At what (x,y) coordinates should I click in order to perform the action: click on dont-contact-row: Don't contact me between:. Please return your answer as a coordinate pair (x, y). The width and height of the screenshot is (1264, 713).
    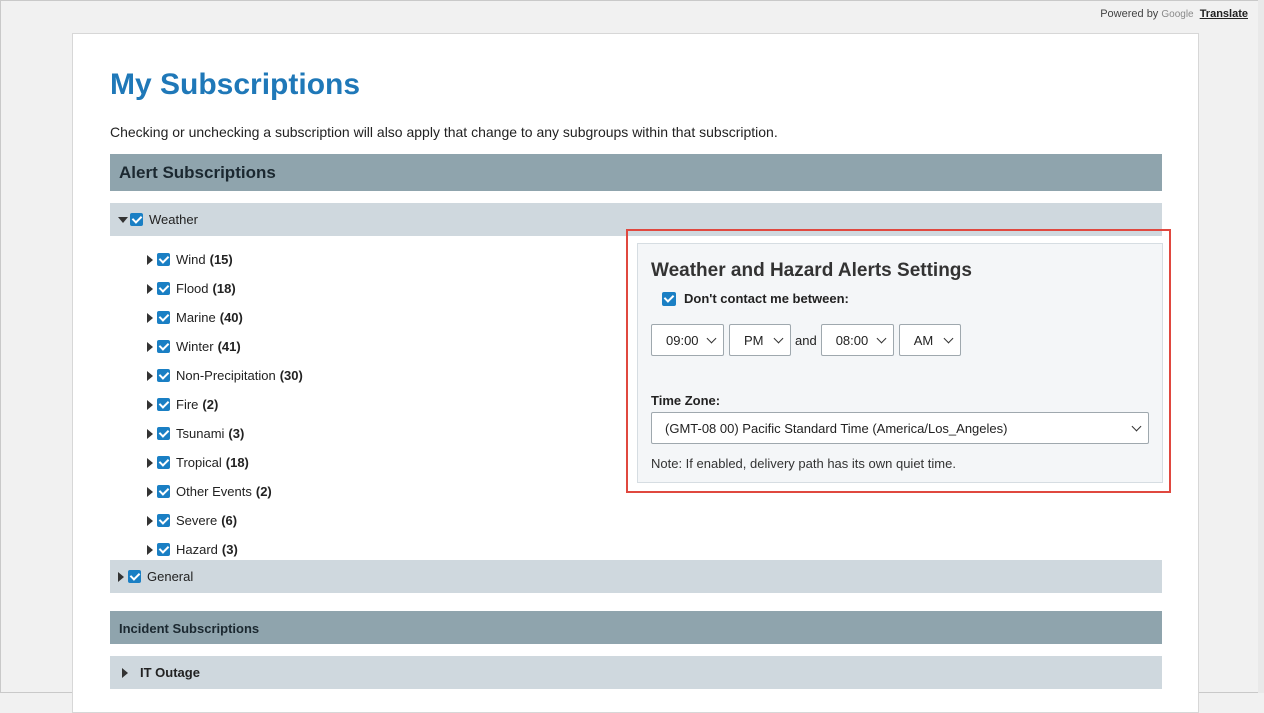
    Looking at the image, I should click on (755, 298).